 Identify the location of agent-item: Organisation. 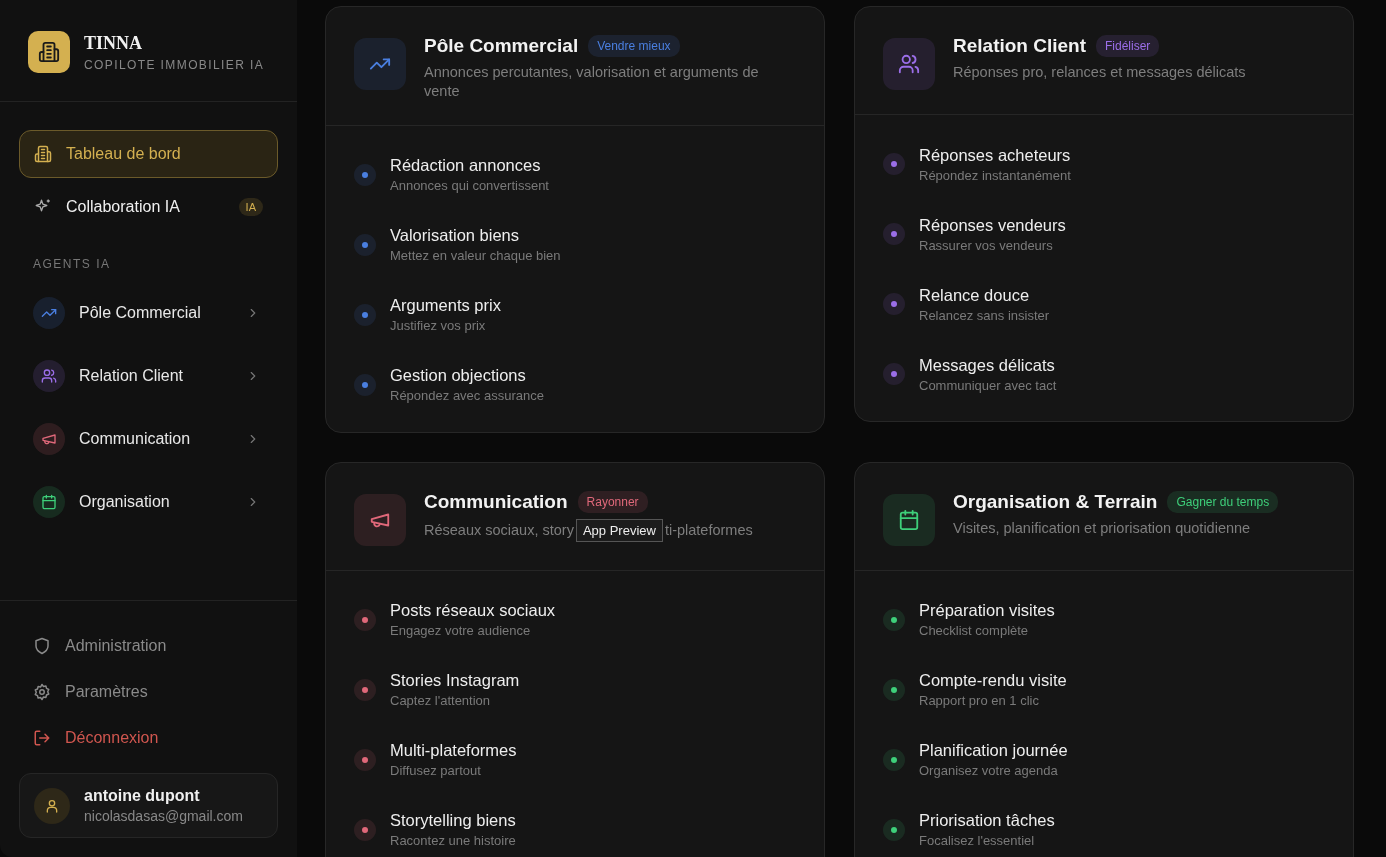
(148, 501).